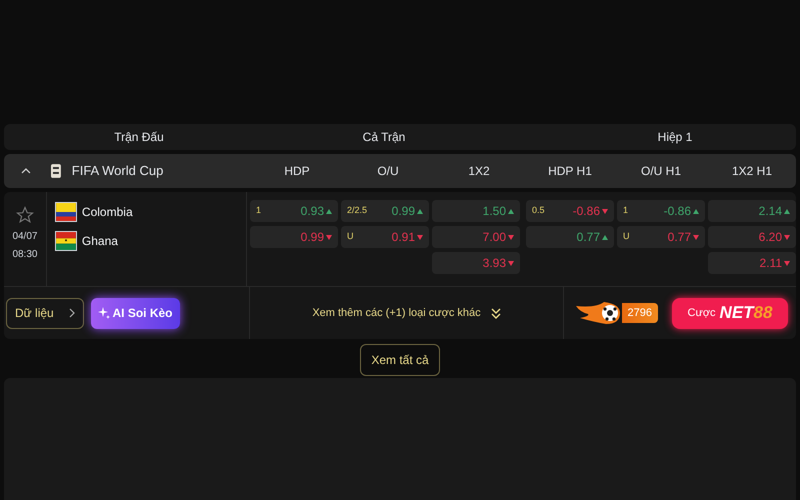 The image size is (800, 500). Describe the element at coordinates (752, 263) in the screenshot. I see `odds-cell: 2.11` at that location.